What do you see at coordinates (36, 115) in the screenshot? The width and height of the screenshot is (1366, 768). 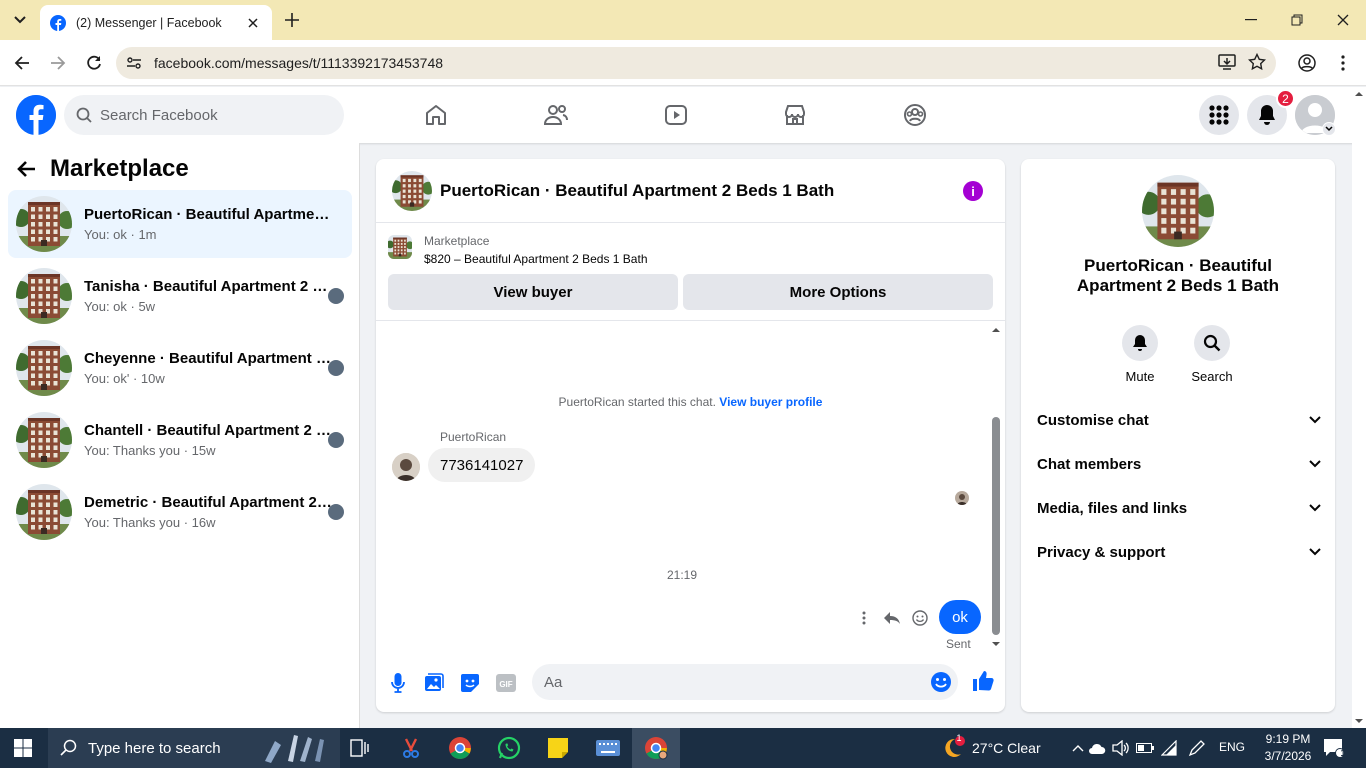 I see `facebook-logo` at bounding box center [36, 115].